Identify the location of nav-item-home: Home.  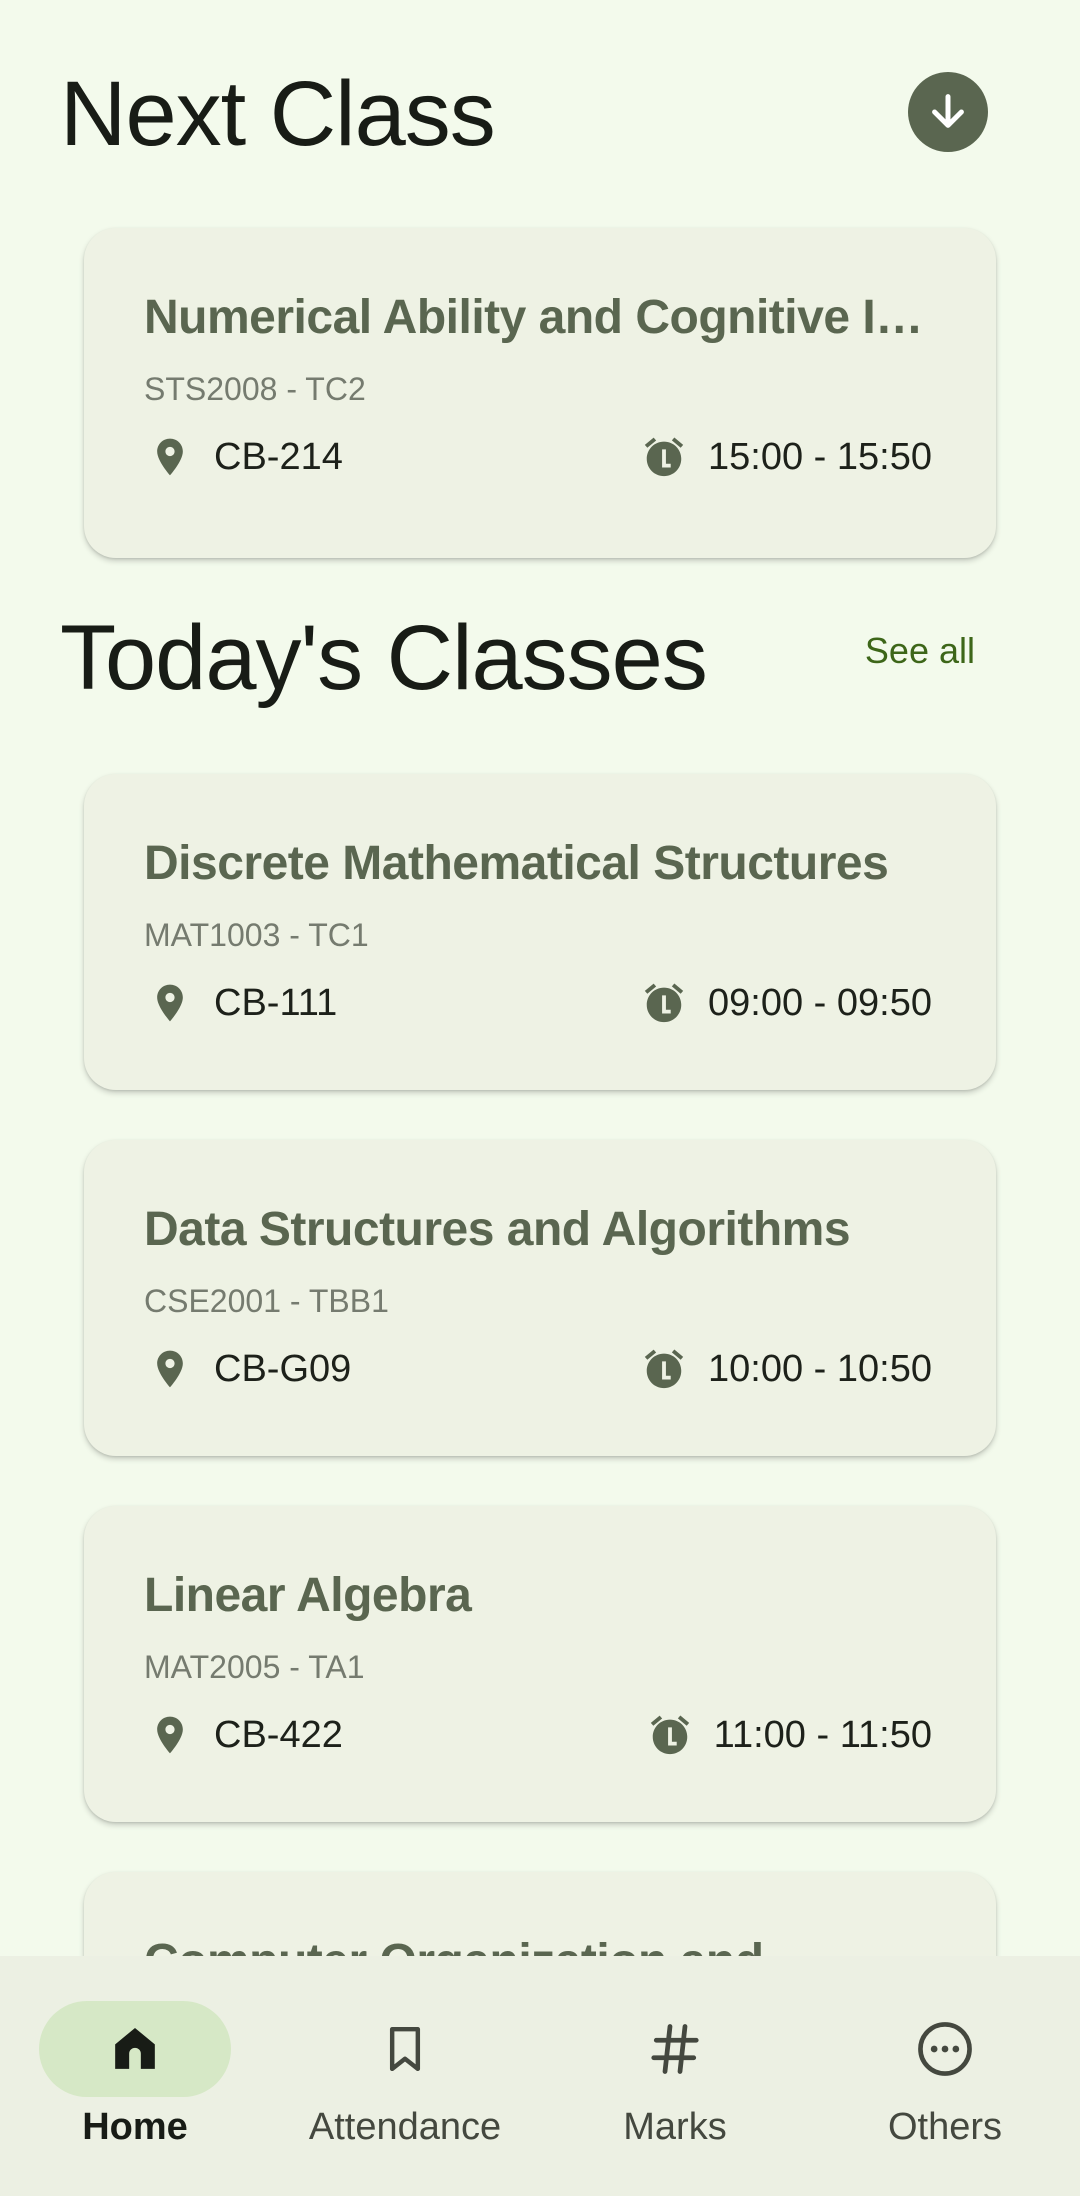
(135, 2076).